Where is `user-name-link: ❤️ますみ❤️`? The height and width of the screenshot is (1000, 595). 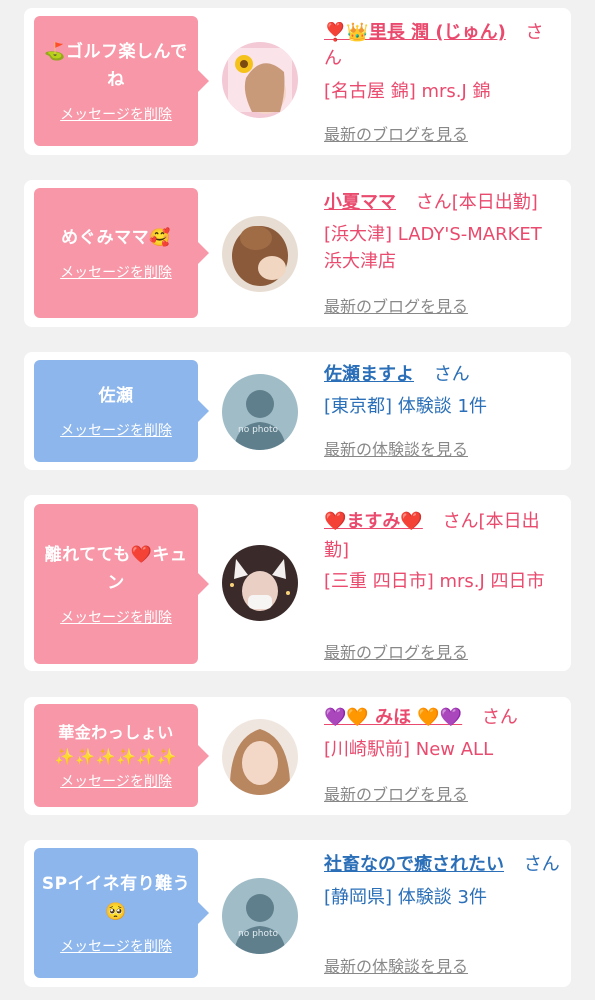
user-name-link: ❤️ますみ❤️ is located at coordinates (373, 521).